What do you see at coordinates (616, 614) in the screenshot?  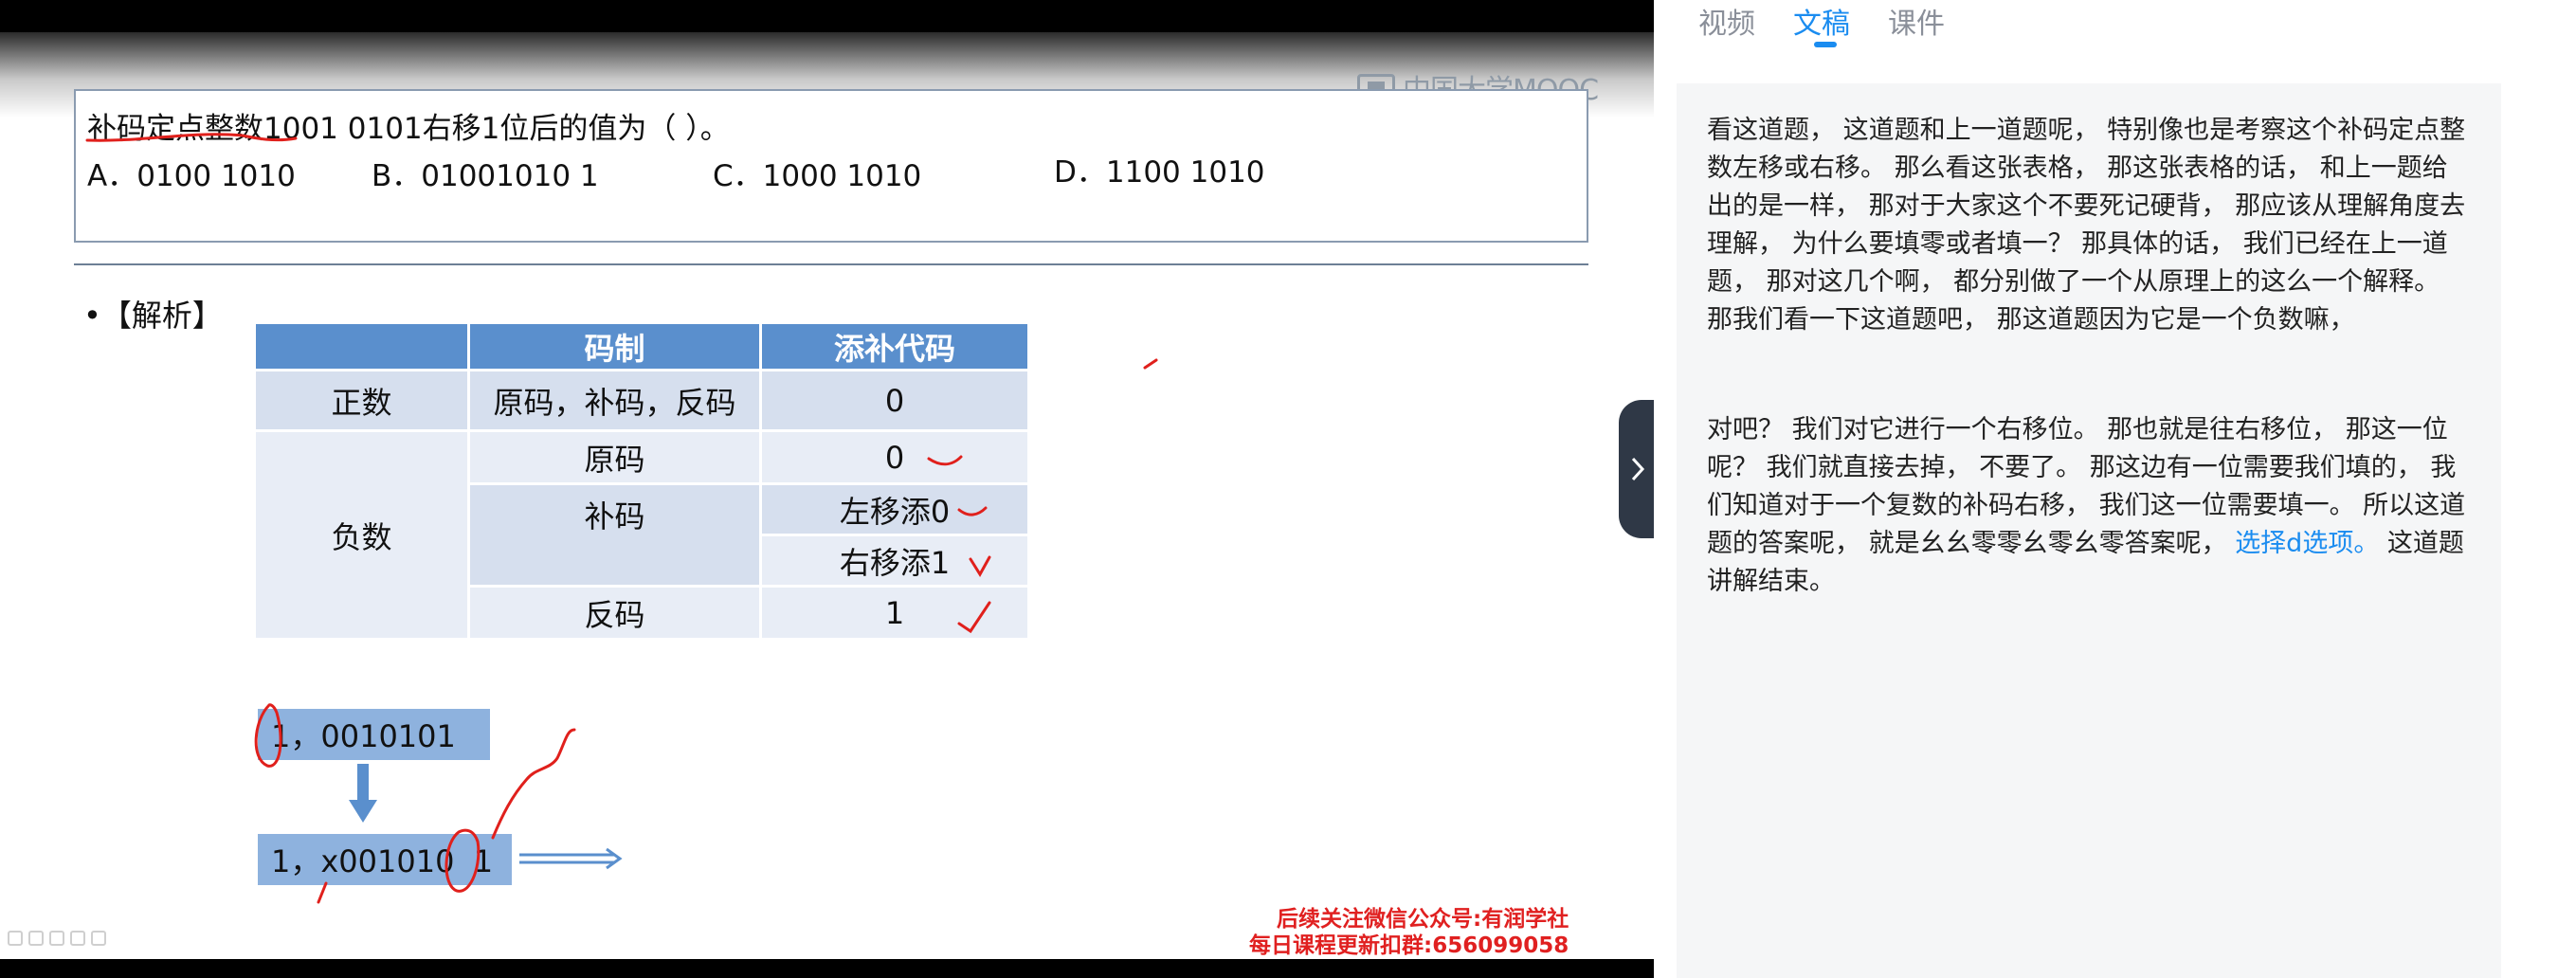 I see `table-cell: 反码` at bounding box center [616, 614].